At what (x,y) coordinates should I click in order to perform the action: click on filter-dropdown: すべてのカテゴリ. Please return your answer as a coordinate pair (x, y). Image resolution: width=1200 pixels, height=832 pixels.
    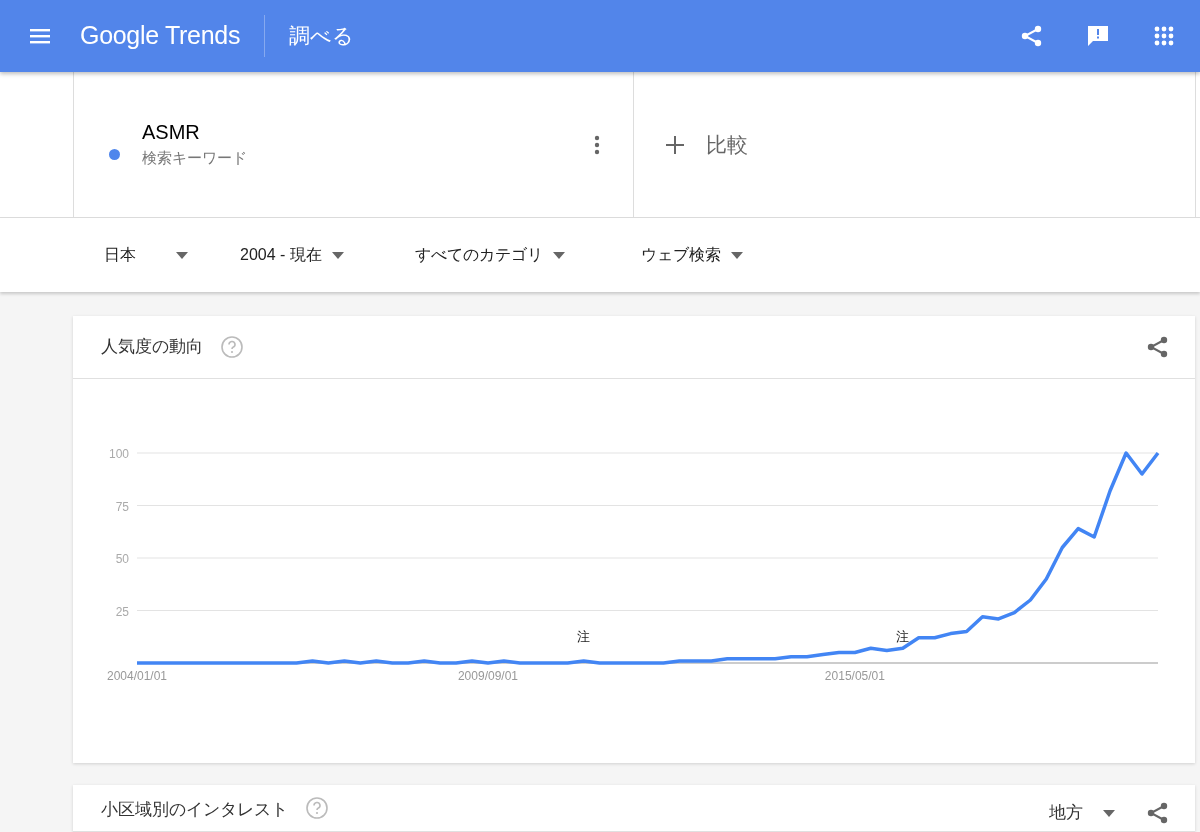
    Looking at the image, I should click on (490, 255).